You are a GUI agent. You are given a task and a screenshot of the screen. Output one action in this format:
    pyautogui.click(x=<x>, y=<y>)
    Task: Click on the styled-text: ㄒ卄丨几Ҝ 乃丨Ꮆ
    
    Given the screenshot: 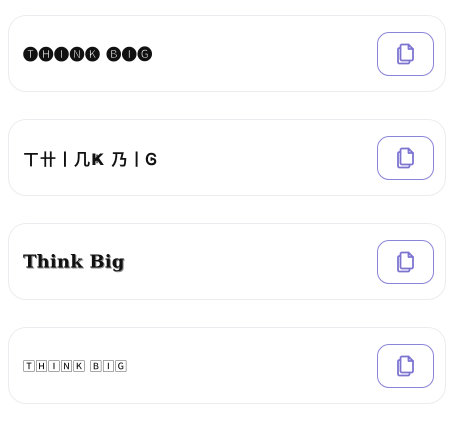 What is the action you would take?
    pyautogui.click(x=90, y=158)
    